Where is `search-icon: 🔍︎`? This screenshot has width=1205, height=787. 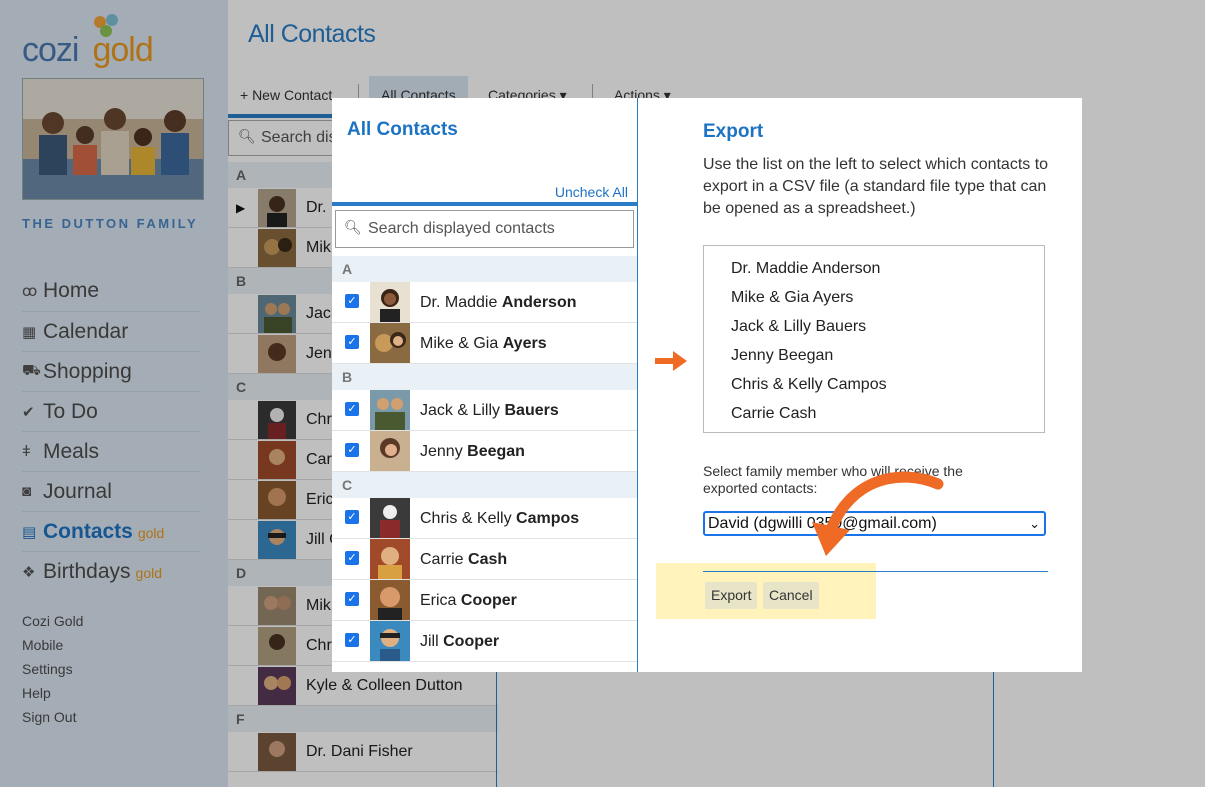
search-icon: 🔍︎ is located at coordinates (353, 227).